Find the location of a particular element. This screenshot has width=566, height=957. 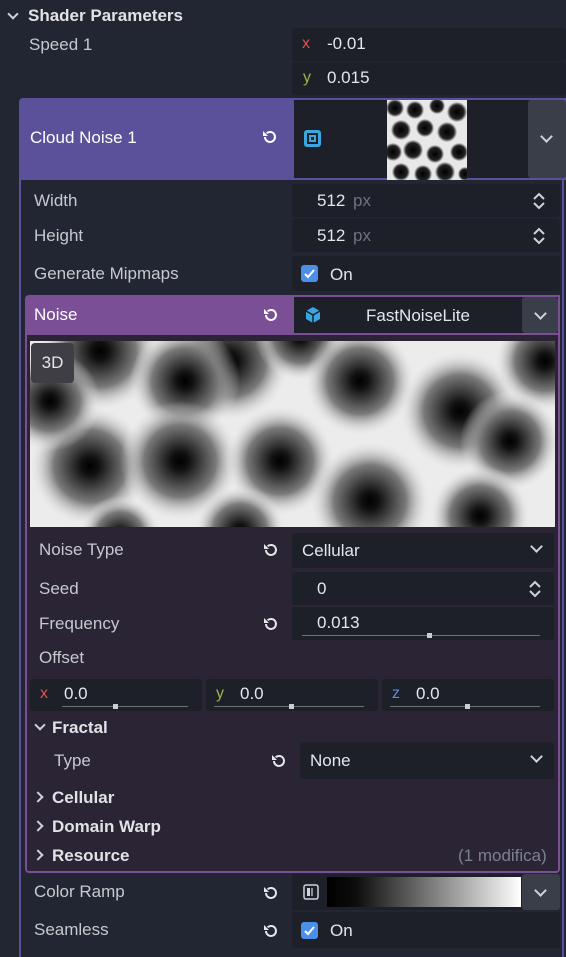

fractal-expand-icon is located at coordinates (40, 725).